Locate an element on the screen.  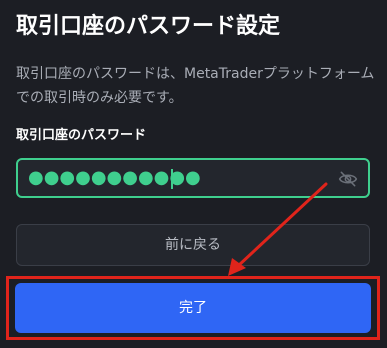
password-masked-value: ●●●●●●●●●●● is located at coordinates (114, 177).